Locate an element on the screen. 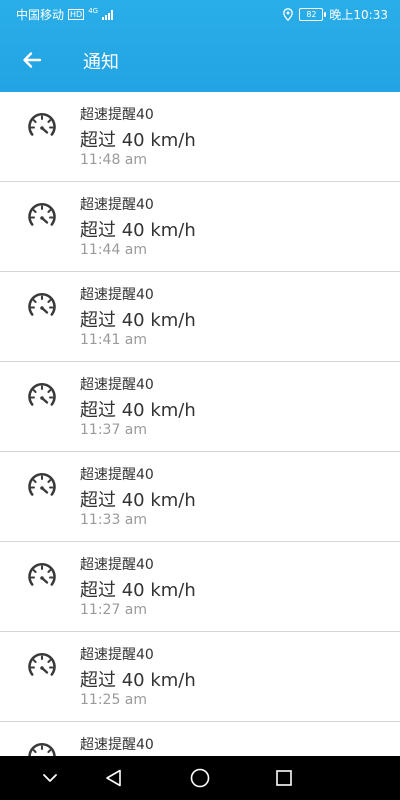 This screenshot has width=400, height=800. header: 中国移动 HD 4G 82 晚上10:33 通知 is located at coordinates (200, 46).